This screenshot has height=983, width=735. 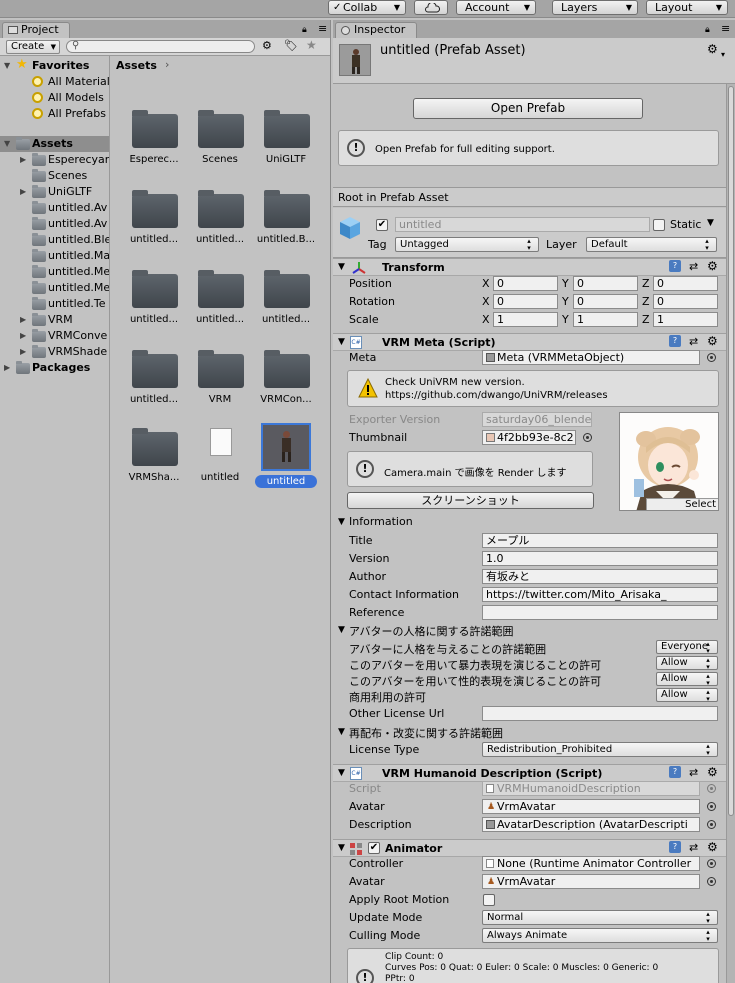 I want to click on asset-item: Scenes, so click(x=220, y=145).